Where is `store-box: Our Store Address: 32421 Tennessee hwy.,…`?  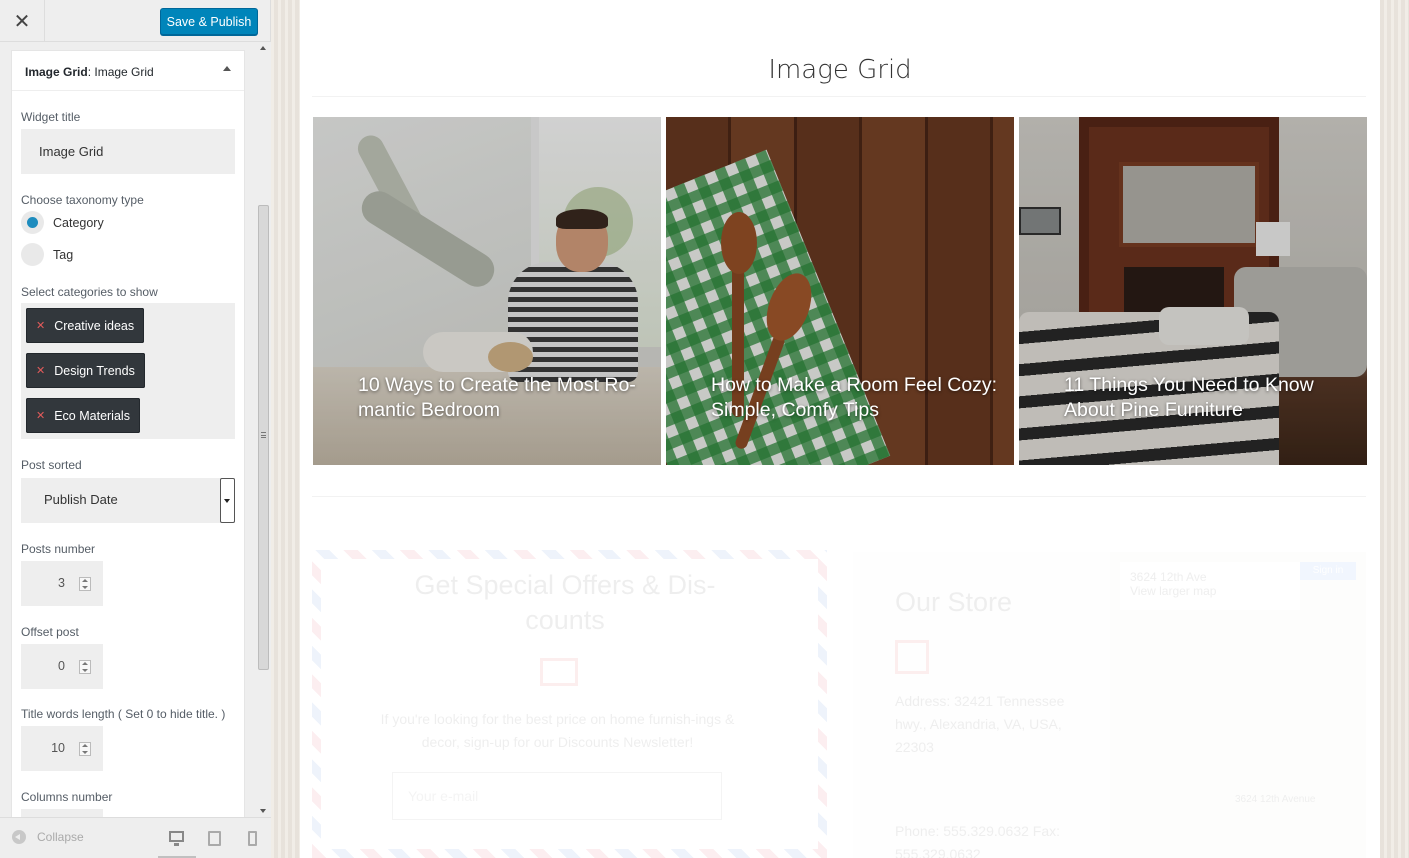 store-box: Our Store Address: 32421 Tennessee hwy.,… is located at coordinates (1109, 705).